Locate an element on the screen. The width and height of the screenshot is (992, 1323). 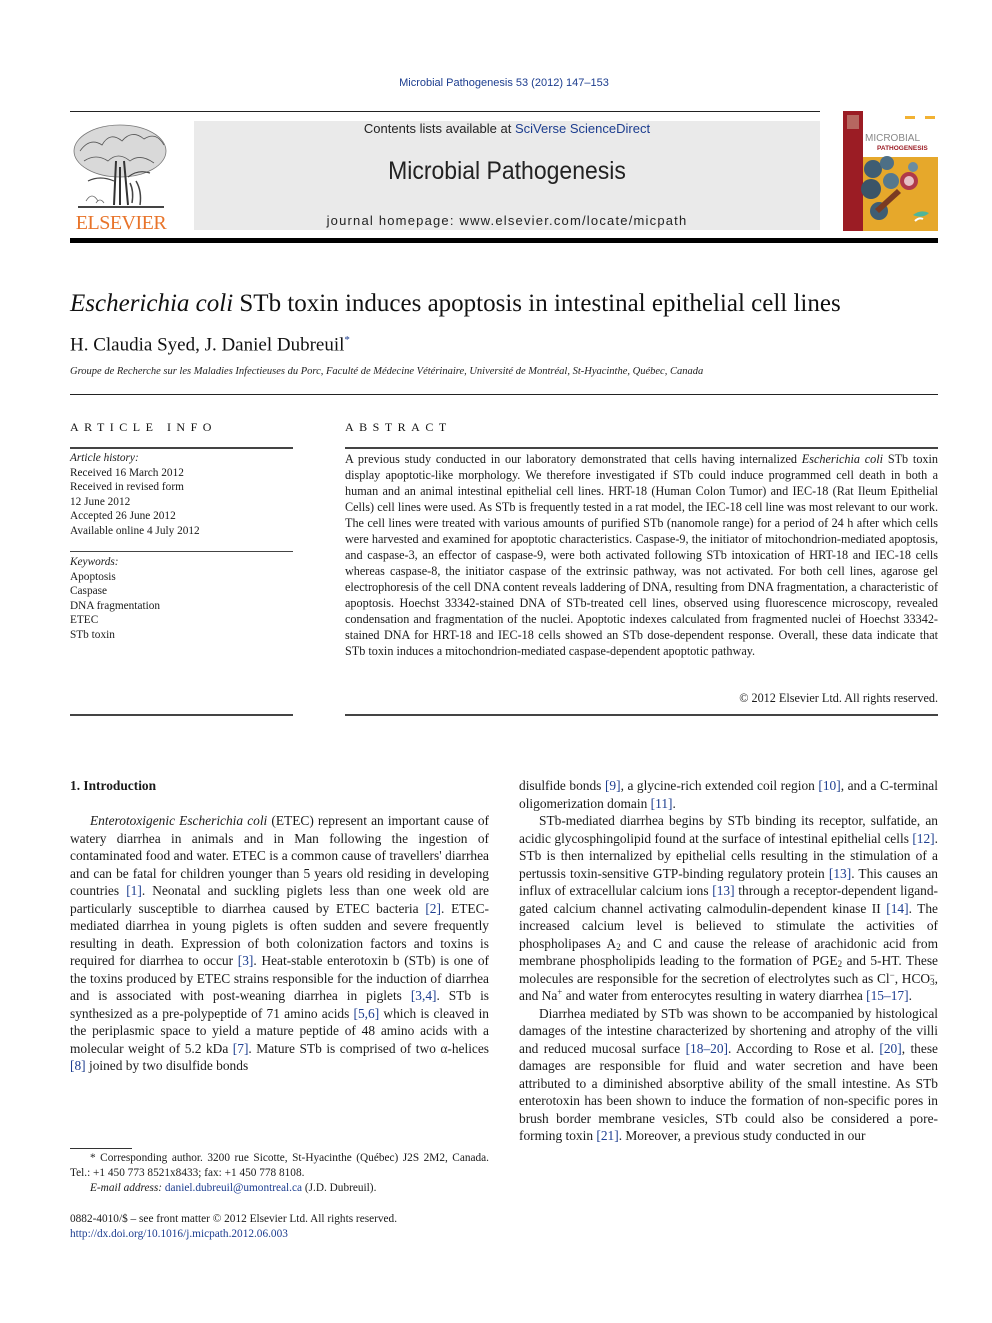
contents-prefix: Contents lists available at is located at coordinates (439, 128).